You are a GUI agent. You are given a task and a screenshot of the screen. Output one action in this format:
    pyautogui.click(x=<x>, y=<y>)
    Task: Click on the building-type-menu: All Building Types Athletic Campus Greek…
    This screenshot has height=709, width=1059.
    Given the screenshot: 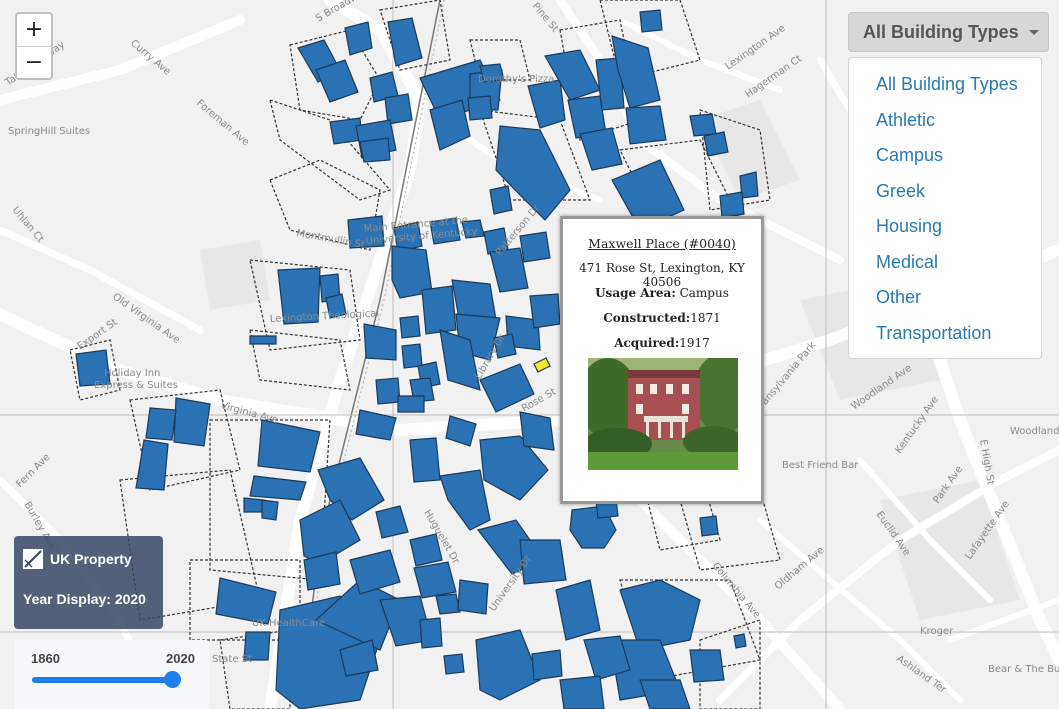 What is the action you would take?
    pyautogui.click(x=945, y=208)
    